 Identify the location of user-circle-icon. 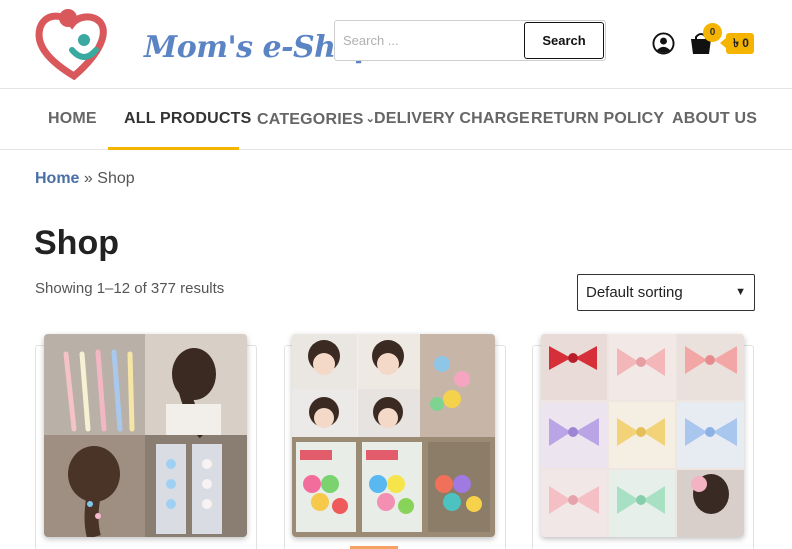
(663, 43).